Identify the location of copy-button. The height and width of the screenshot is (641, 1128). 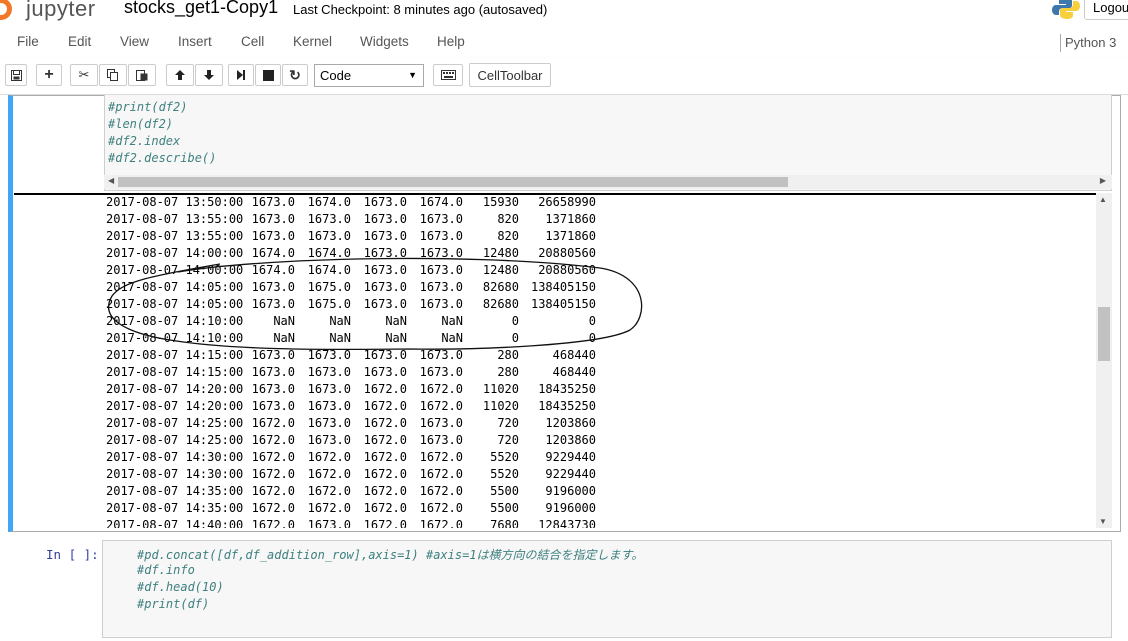
(113, 75).